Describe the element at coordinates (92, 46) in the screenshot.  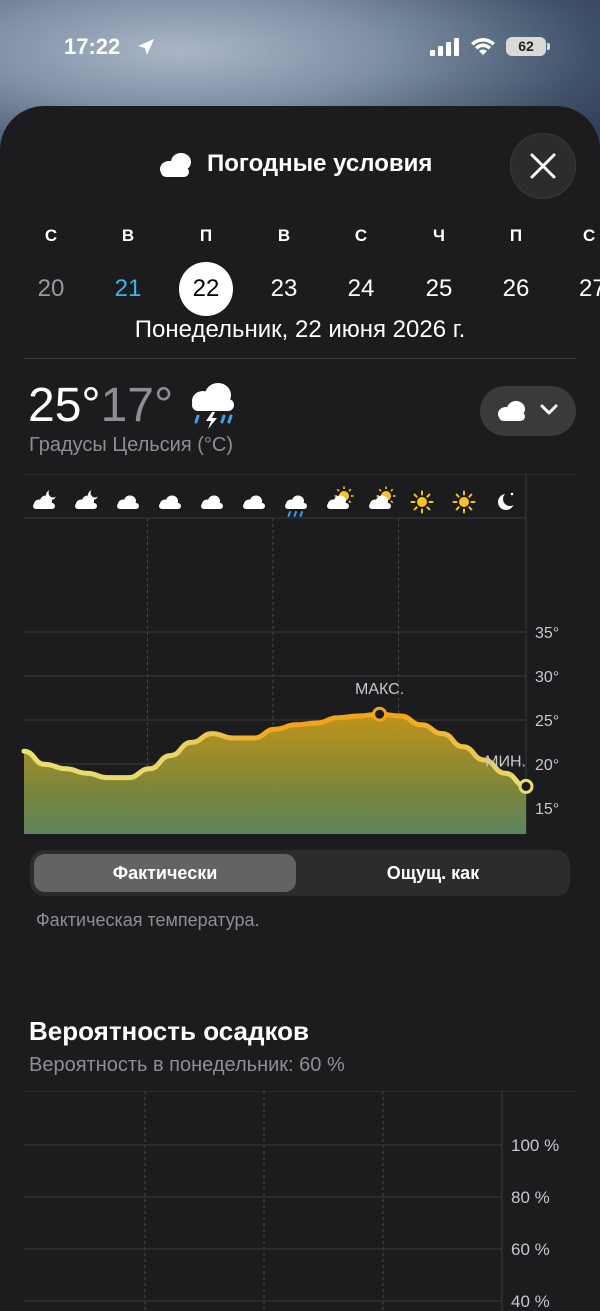
I see `status-time: 17:22` at that location.